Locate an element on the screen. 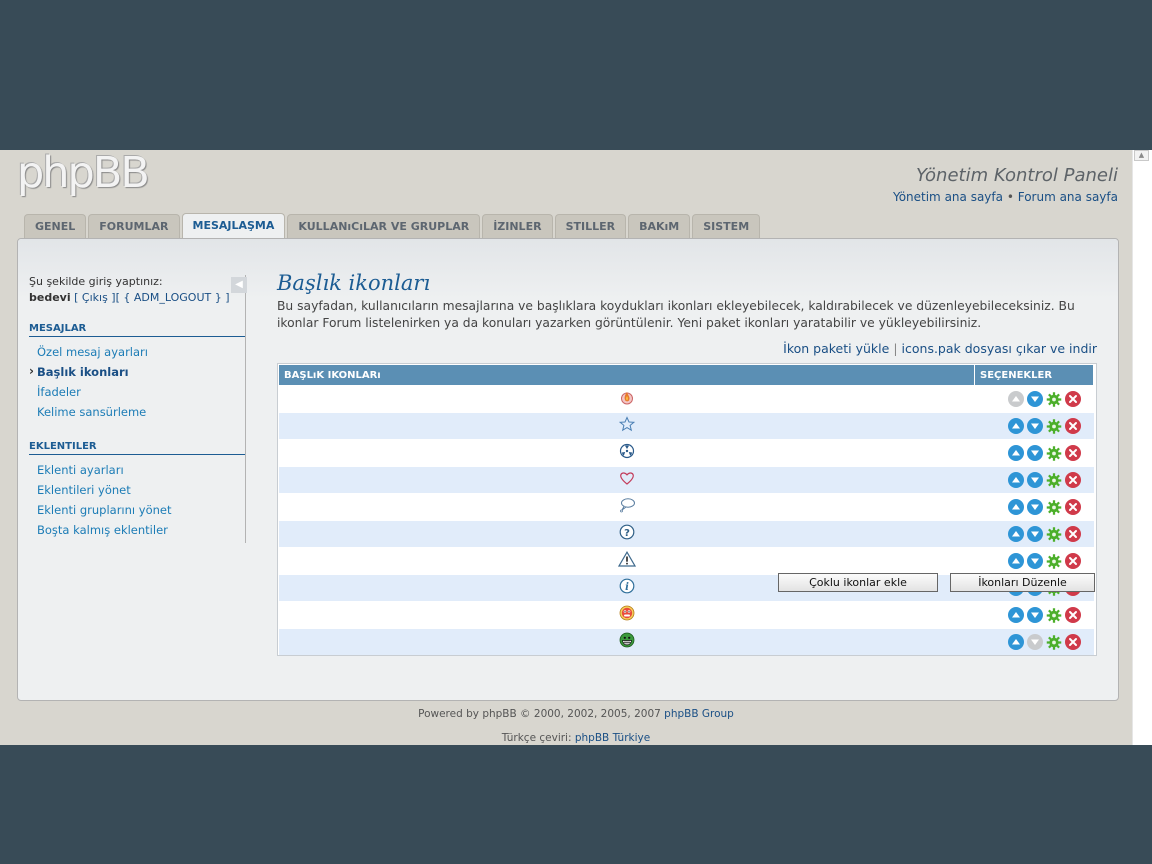 The image size is (1152, 864). export-pack-link: icons.pak dosyası çıkar ve indir is located at coordinates (999, 348).